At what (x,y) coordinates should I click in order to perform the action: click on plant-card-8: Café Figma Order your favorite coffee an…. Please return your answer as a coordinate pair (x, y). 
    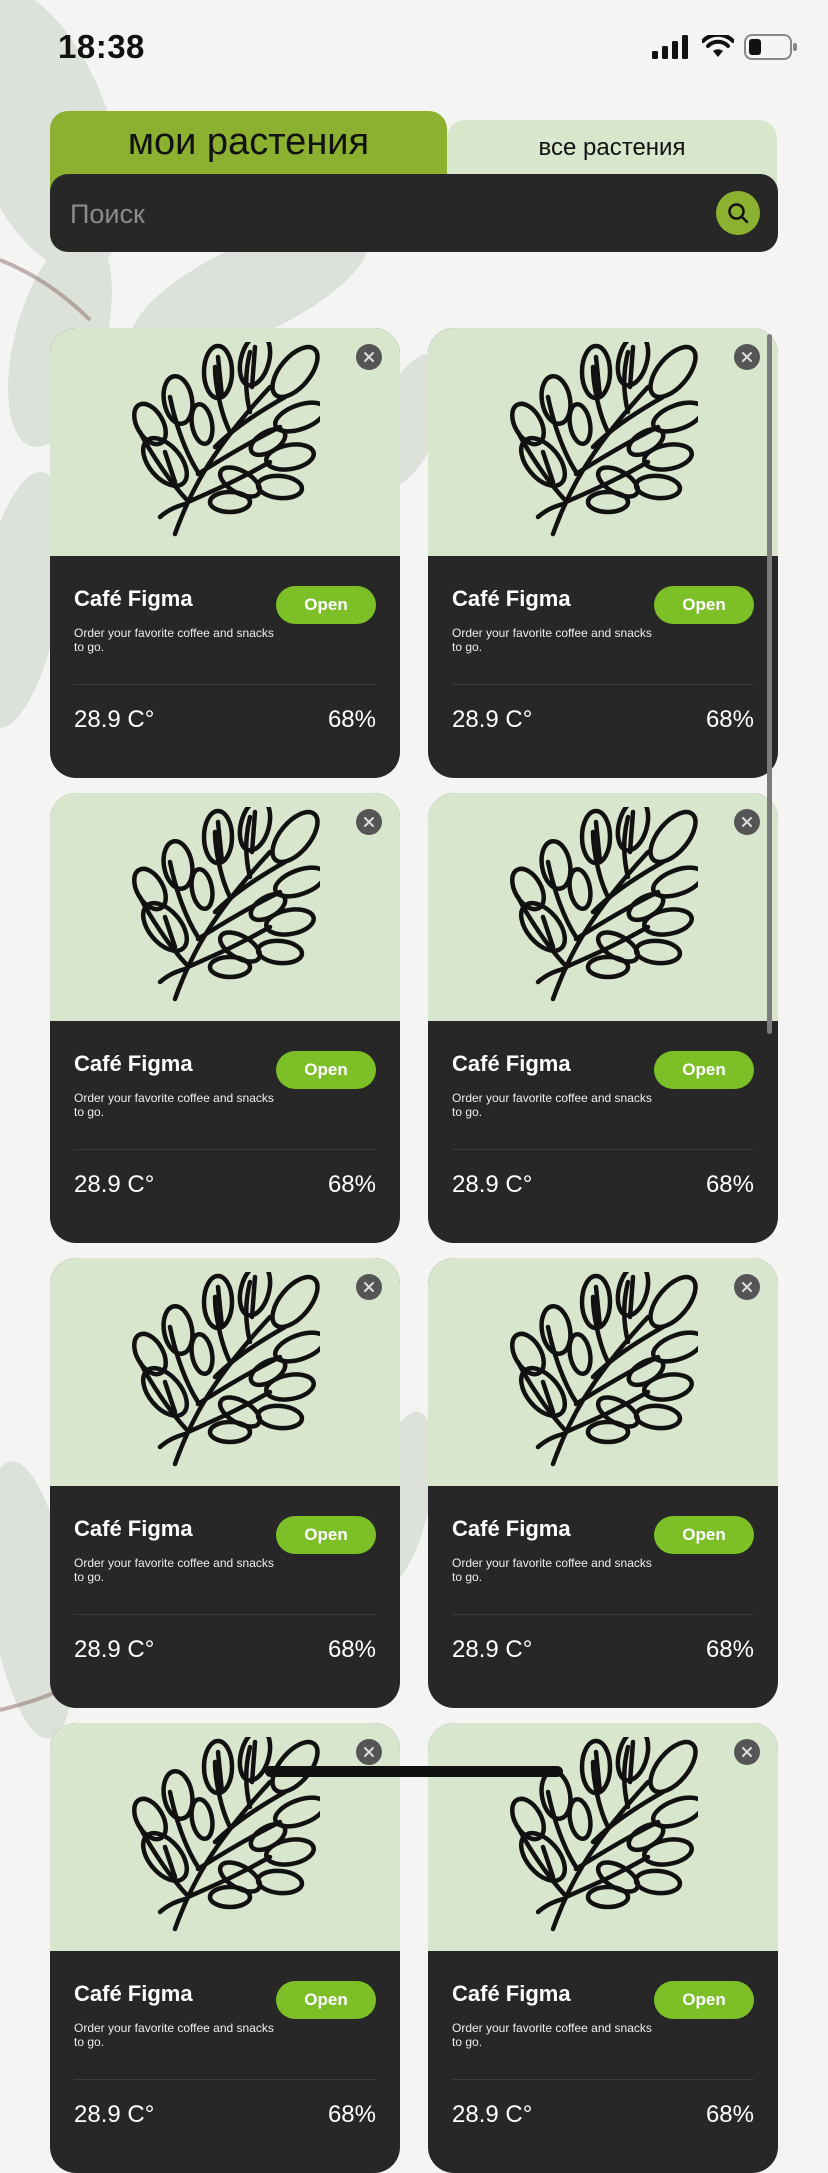
    Looking at the image, I should click on (603, 1948).